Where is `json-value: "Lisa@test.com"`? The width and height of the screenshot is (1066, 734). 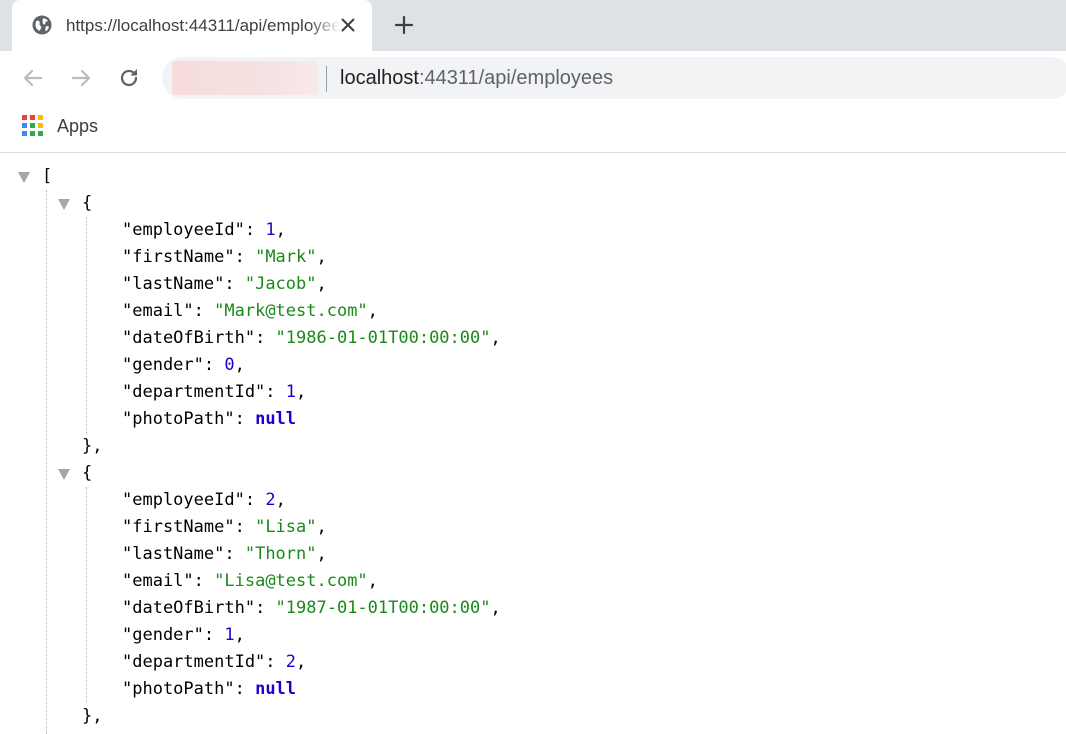 json-value: "Lisa@test.com" is located at coordinates (291, 581).